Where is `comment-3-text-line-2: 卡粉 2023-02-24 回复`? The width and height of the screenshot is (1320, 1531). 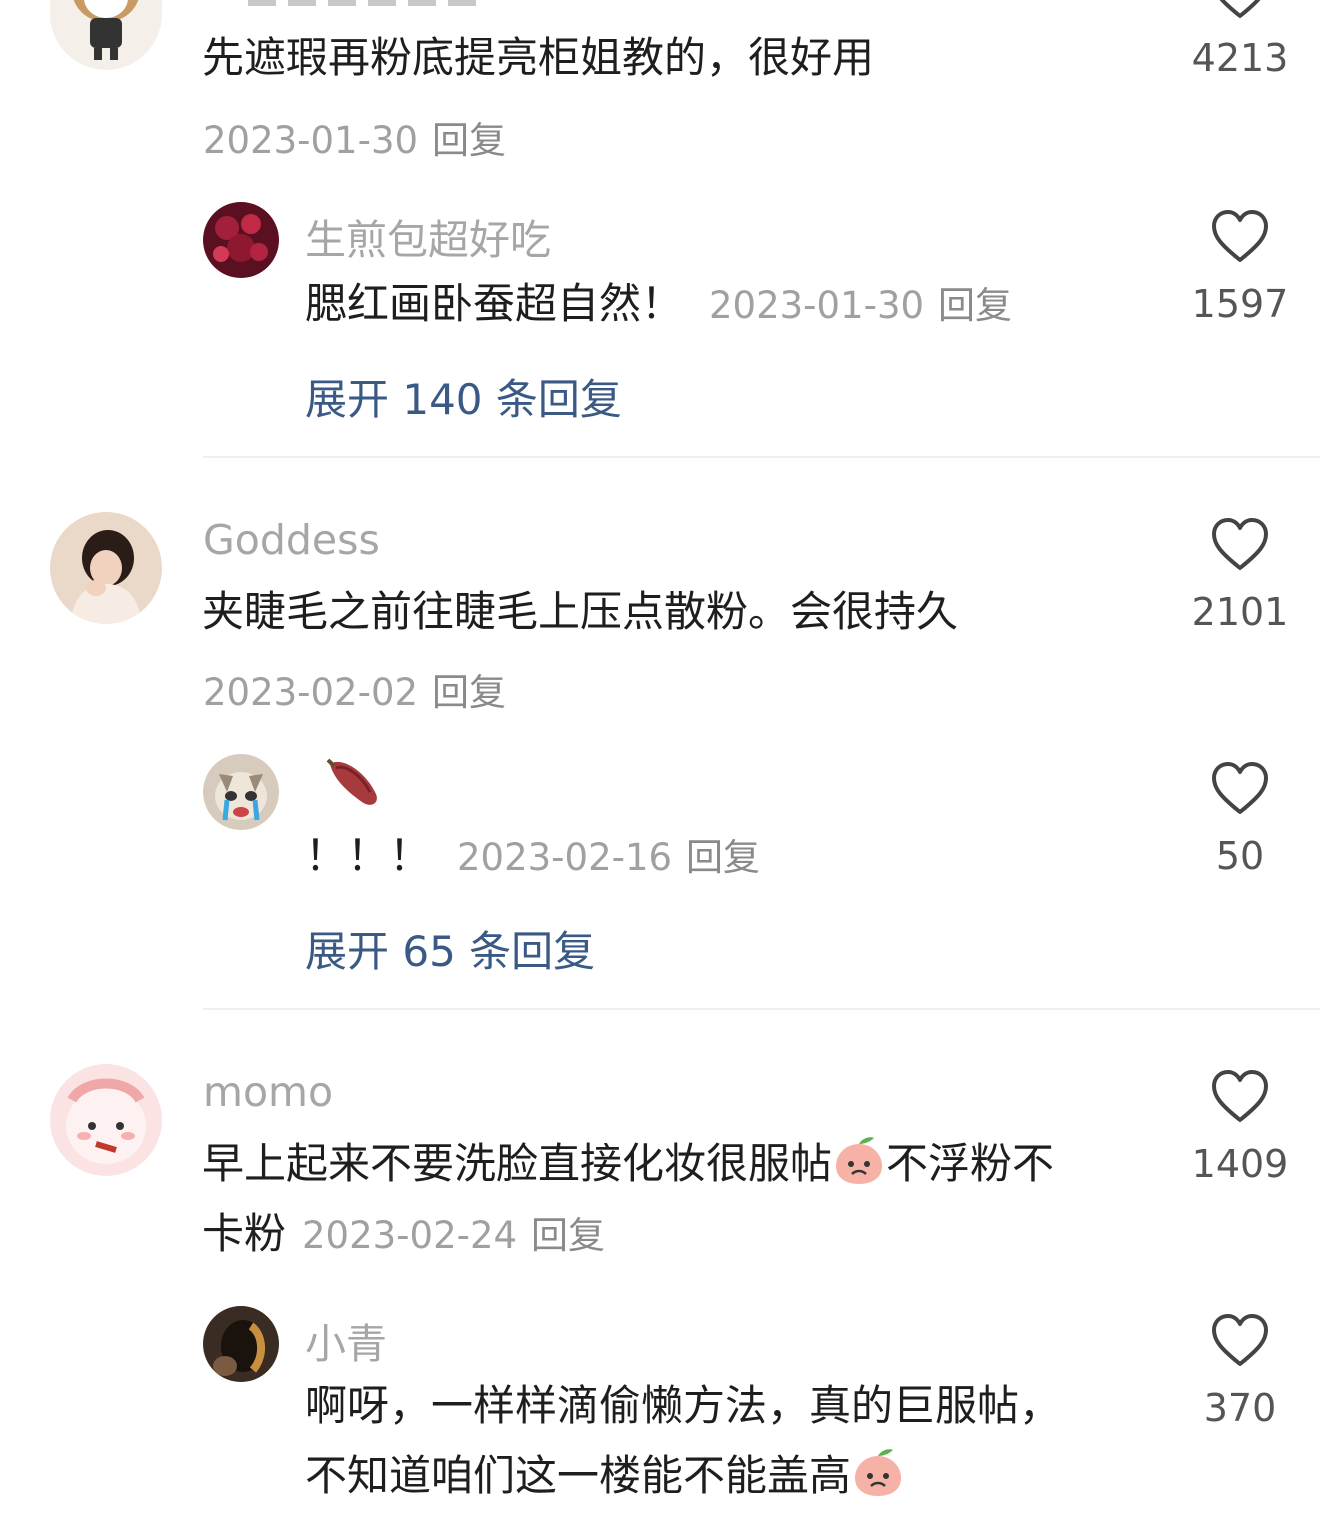 comment-3-text-line-2: 卡粉 2023-02-24 回复 is located at coordinates (403, 1235).